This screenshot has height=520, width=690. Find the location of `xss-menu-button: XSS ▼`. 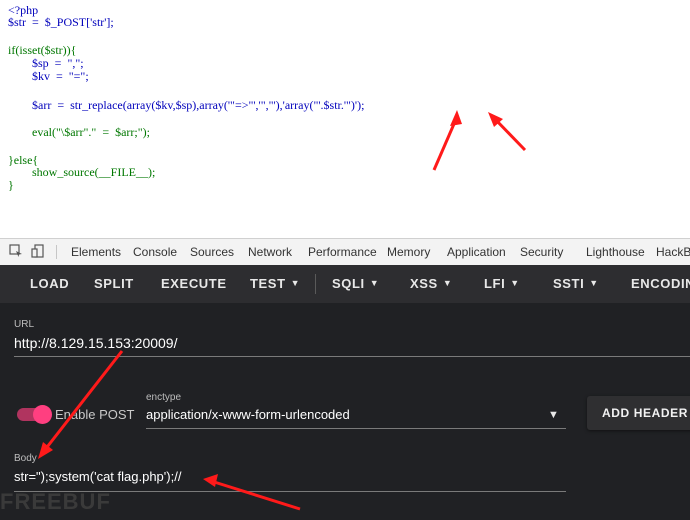

xss-menu-button: XSS ▼ is located at coordinates (431, 283).